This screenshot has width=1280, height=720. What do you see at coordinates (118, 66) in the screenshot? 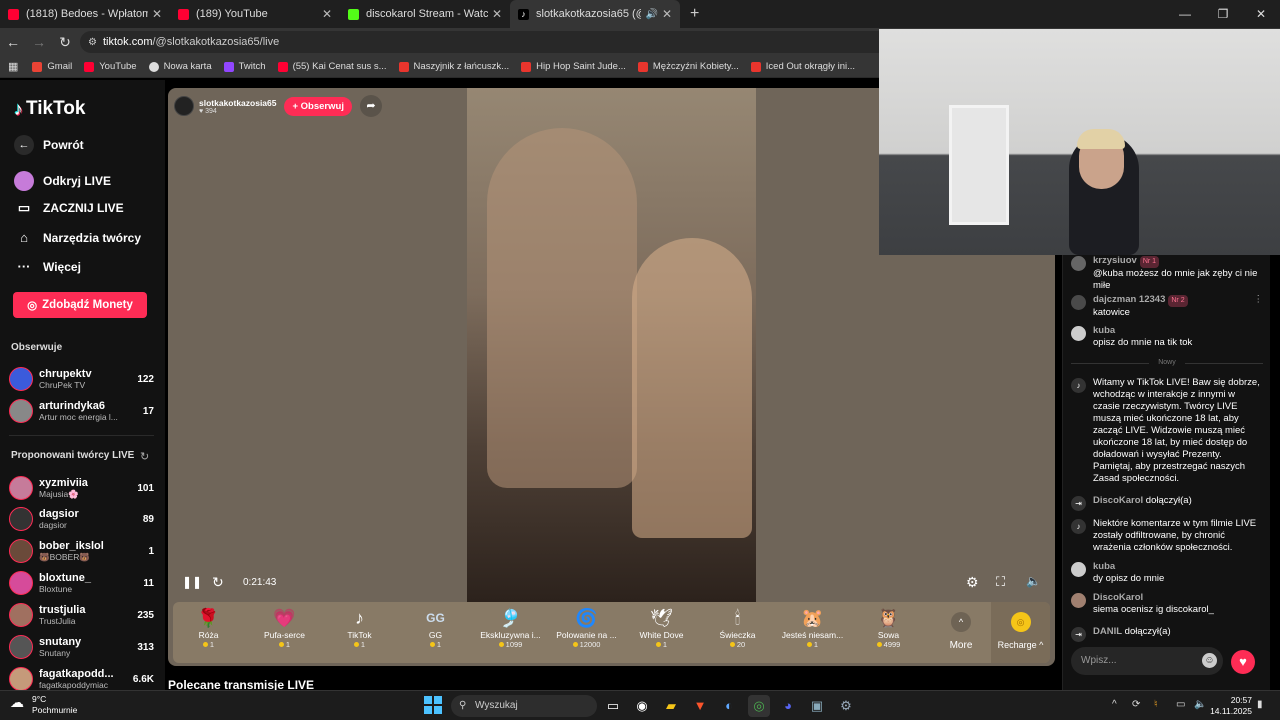
I see `bookmark-label: YouTube` at bounding box center [118, 66].